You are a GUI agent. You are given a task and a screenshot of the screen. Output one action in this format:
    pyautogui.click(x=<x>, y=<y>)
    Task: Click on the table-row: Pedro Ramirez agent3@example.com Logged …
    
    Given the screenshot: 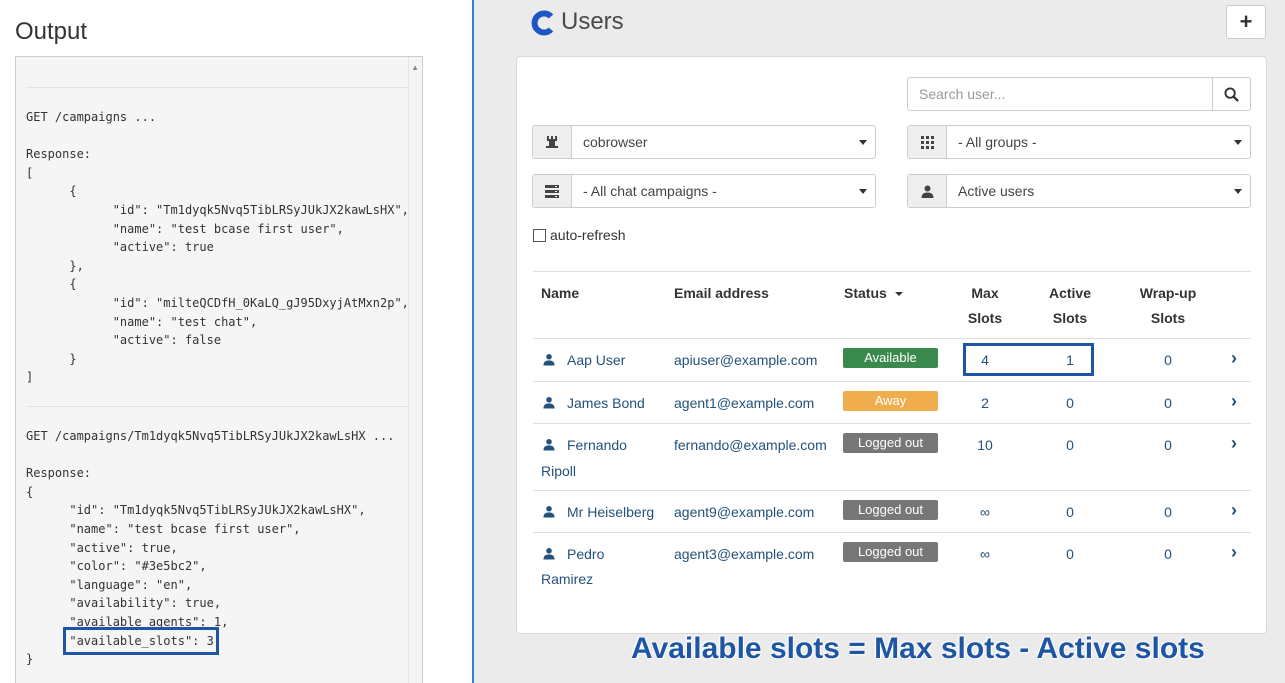 What is the action you would take?
    pyautogui.click(x=892, y=566)
    